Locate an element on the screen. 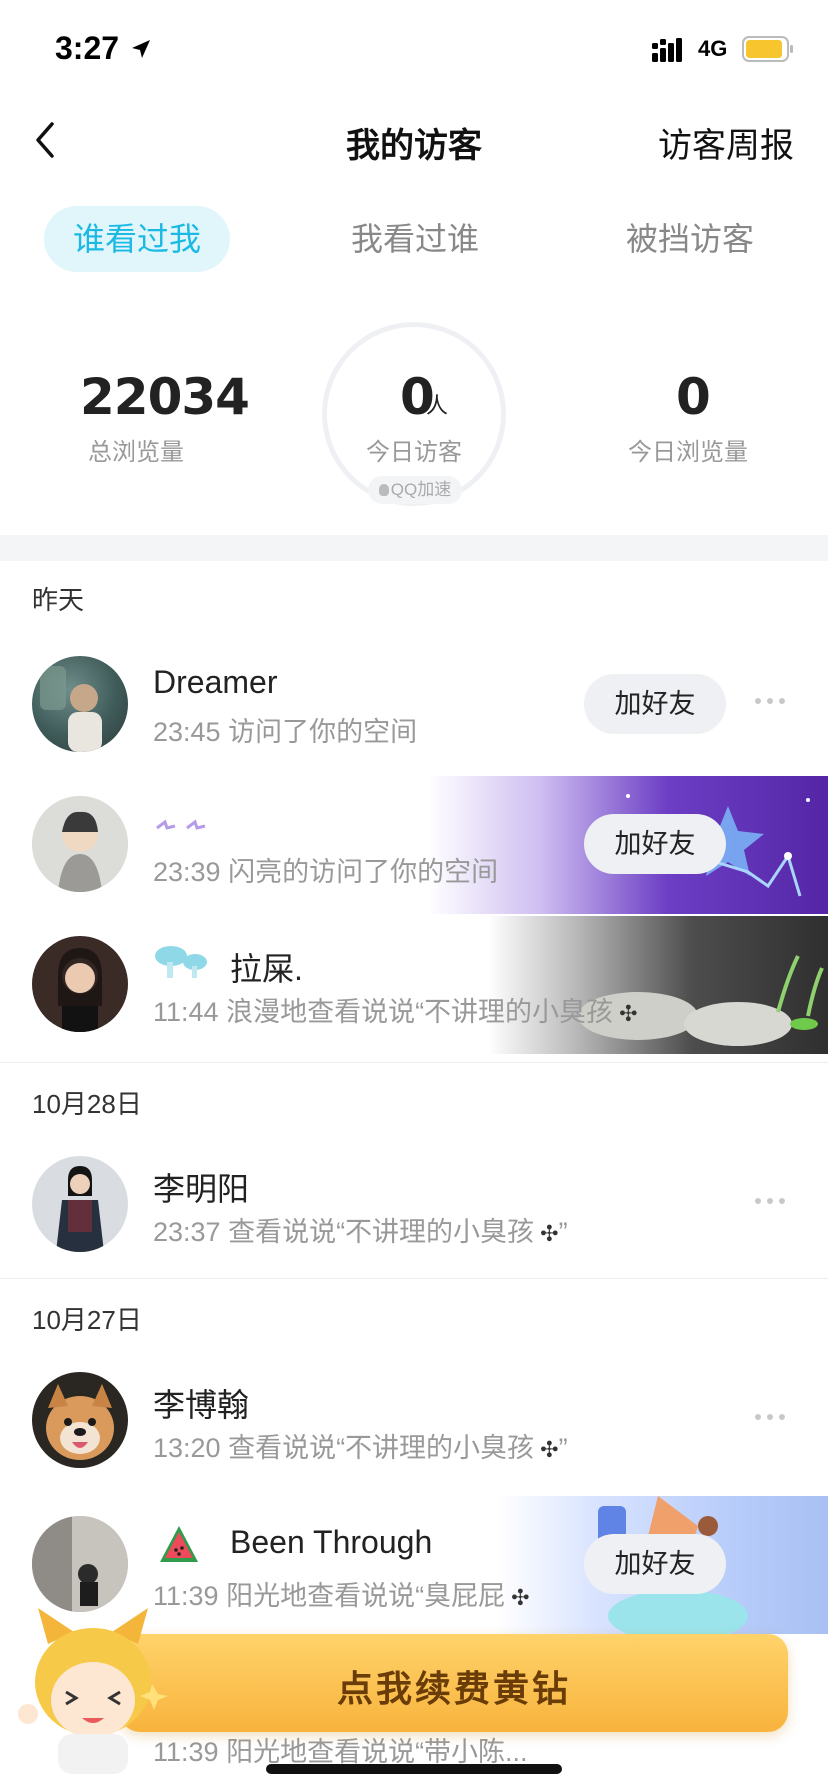 Image resolution: width=828 pixels, height=1792 pixels. weekly-report-link: 访客周报 is located at coordinates (726, 142).